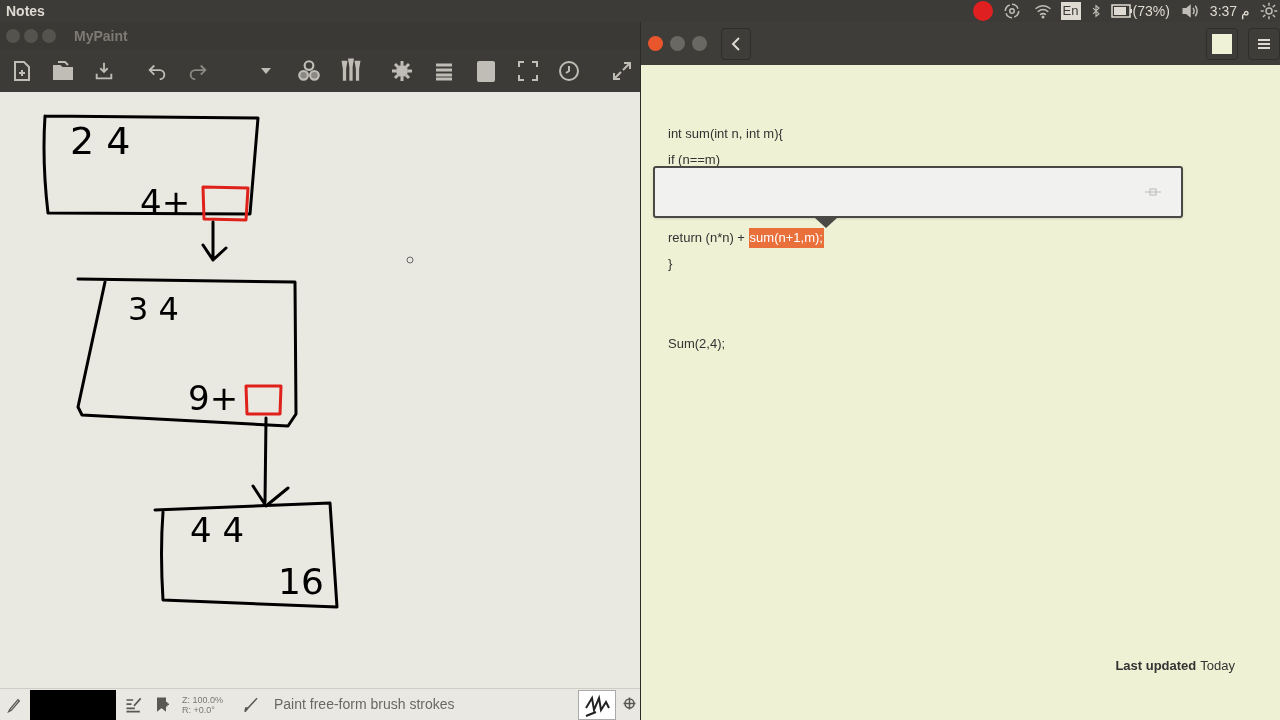 Image resolution: width=1280 pixels, height=720 pixels. I want to click on back-icon, so click(736, 43).